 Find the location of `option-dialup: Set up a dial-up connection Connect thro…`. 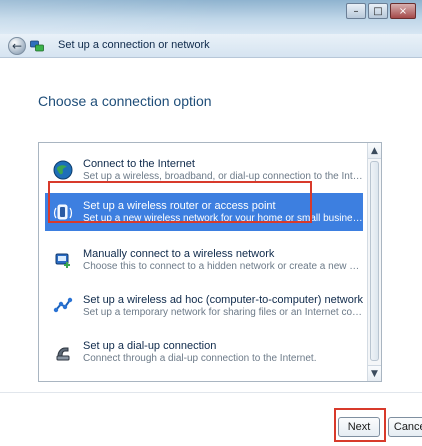

option-dialup: Set up a dial-up connection Connect thro… is located at coordinates (204, 352).